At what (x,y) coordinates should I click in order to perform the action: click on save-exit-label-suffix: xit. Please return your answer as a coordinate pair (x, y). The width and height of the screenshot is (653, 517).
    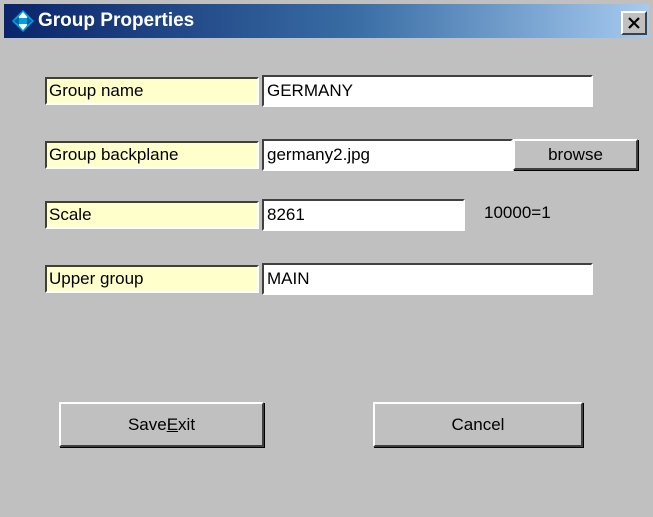
    Looking at the image, I should click on (187, 424).